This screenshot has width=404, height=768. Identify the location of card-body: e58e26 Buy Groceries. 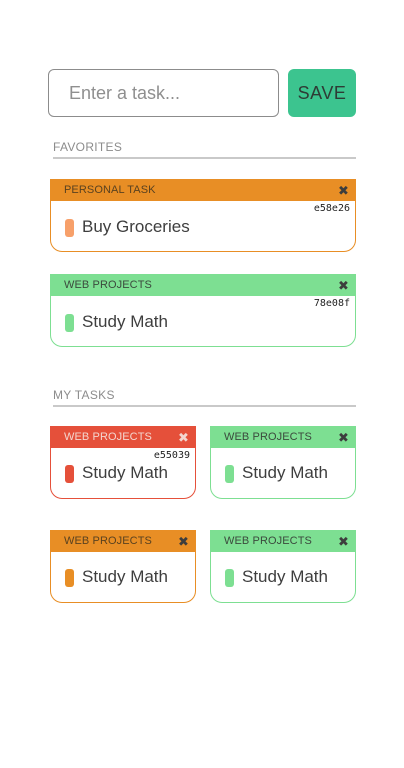
(203, 226).